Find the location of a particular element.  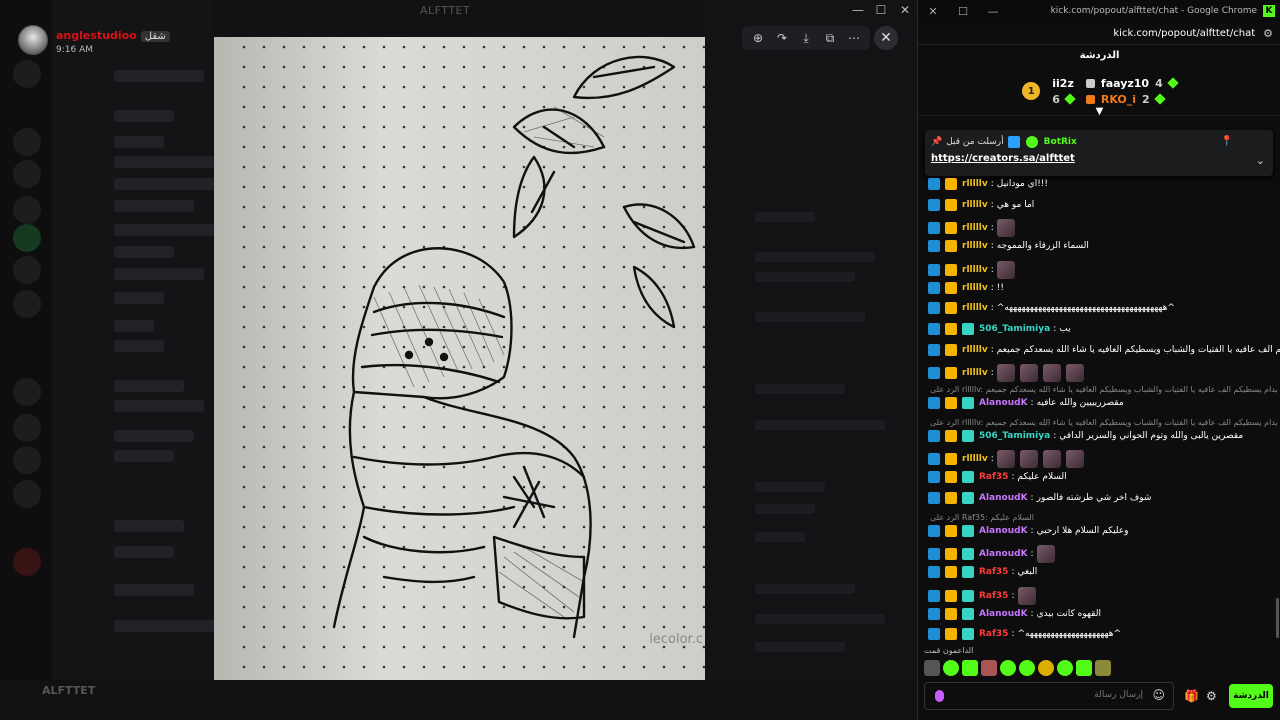

author-name: anglestudioo is located at coordinates (96, 35).